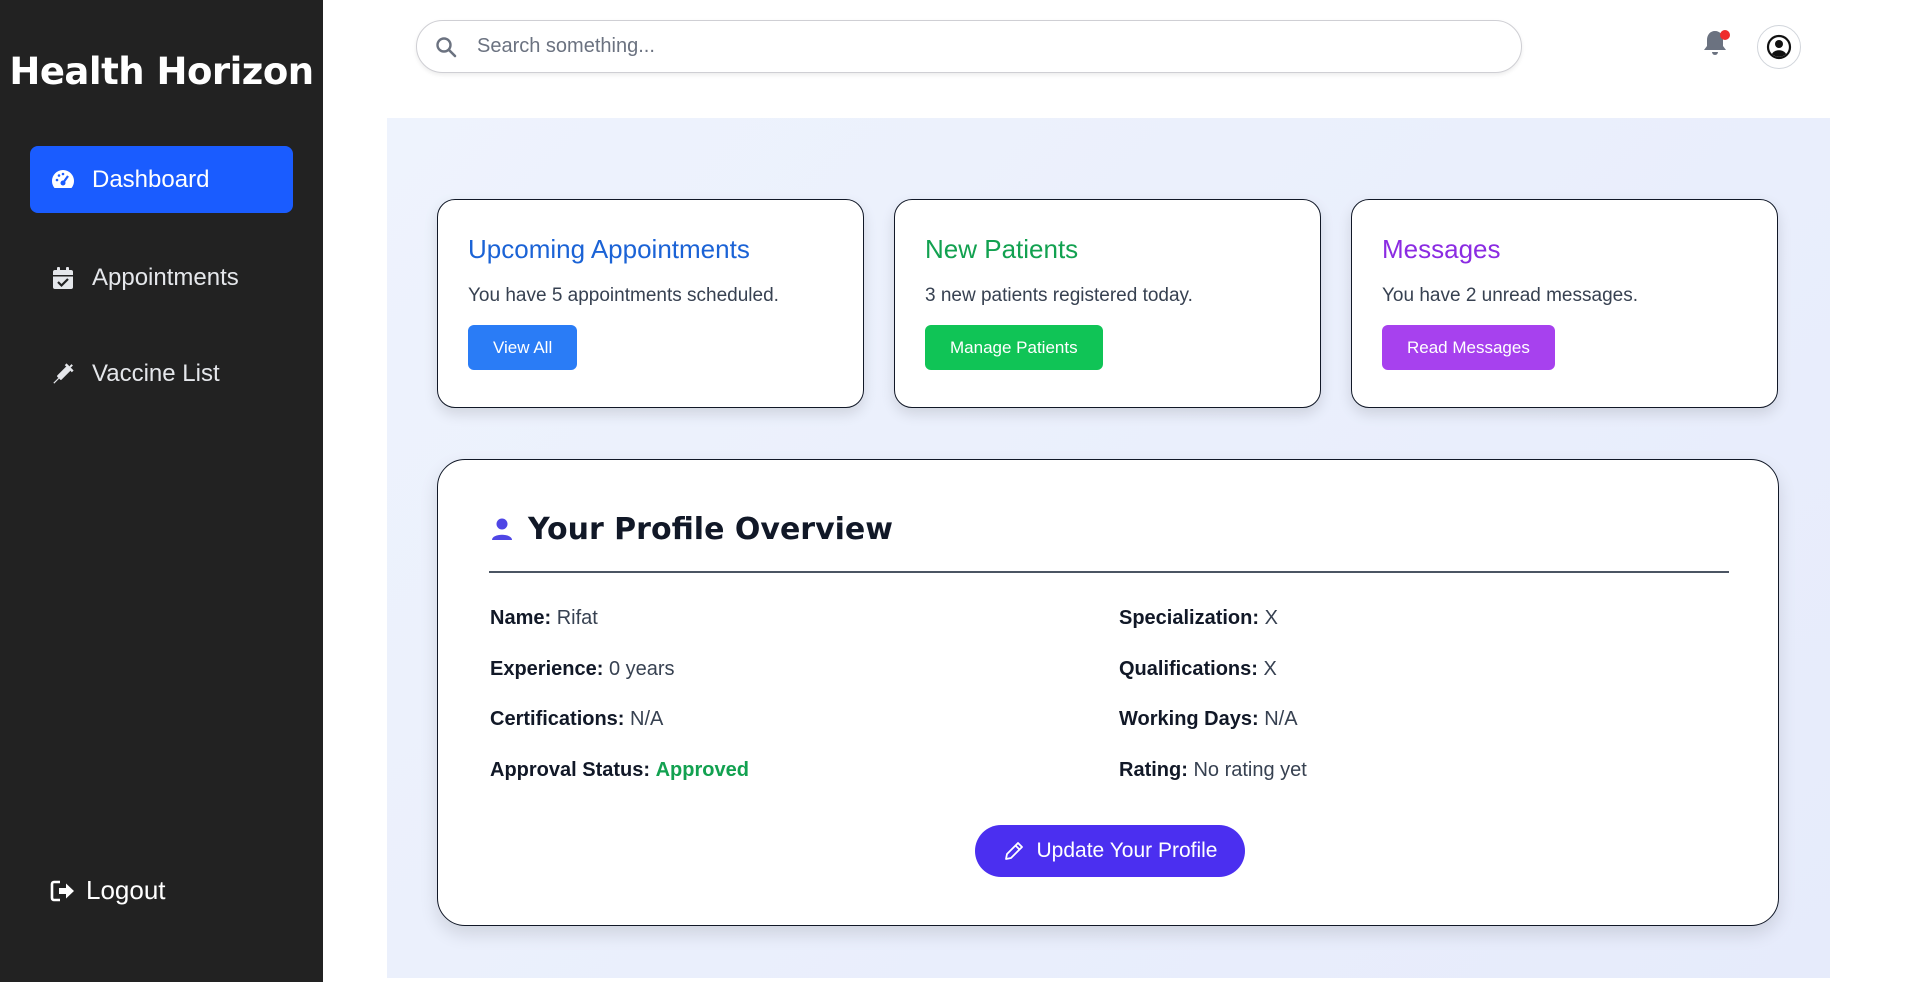  Describe the element at coordinates (63, 374) in the screenshot. I see `syringe-icon` at that location.